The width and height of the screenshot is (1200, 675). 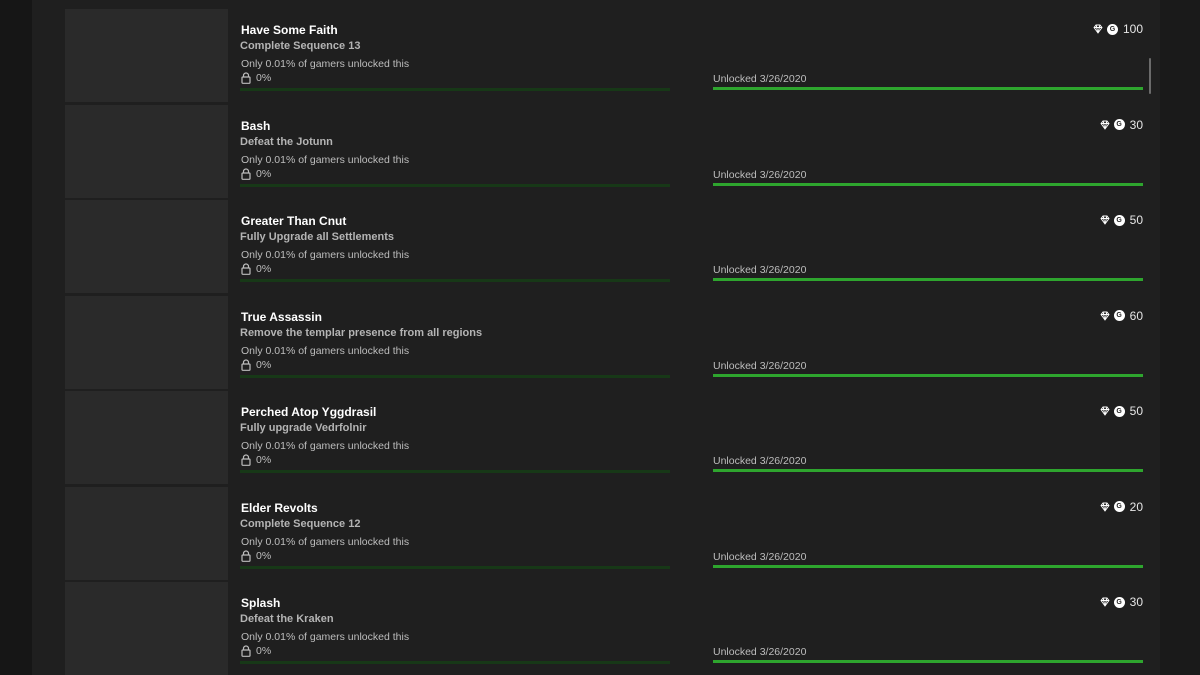 I want to click on achievement-description: Fully Upgrade all Settlements, so click(x=317, y=237).